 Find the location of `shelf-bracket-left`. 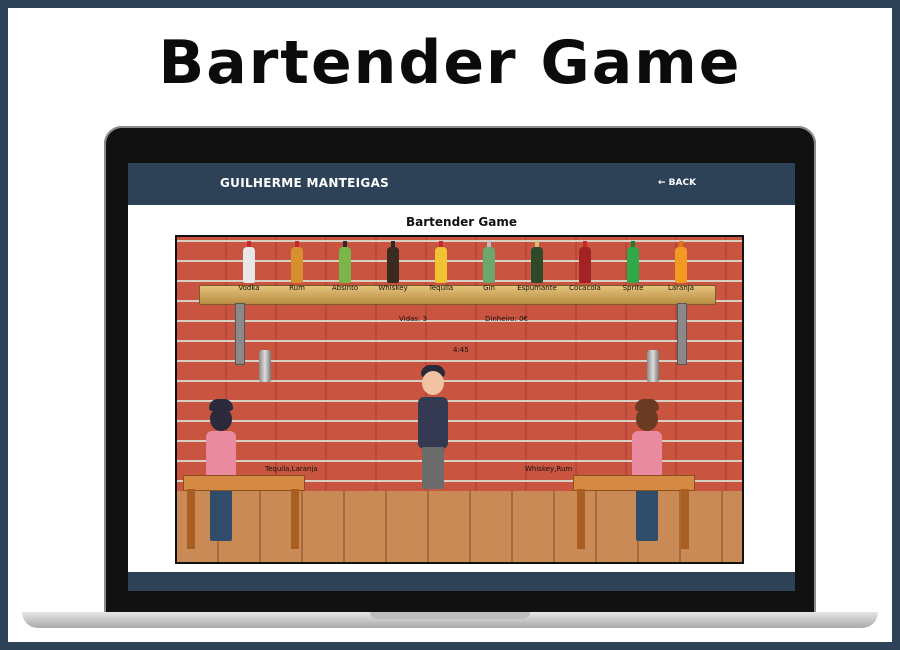

shelf-bracket-left is located at coordinates (240, 334).